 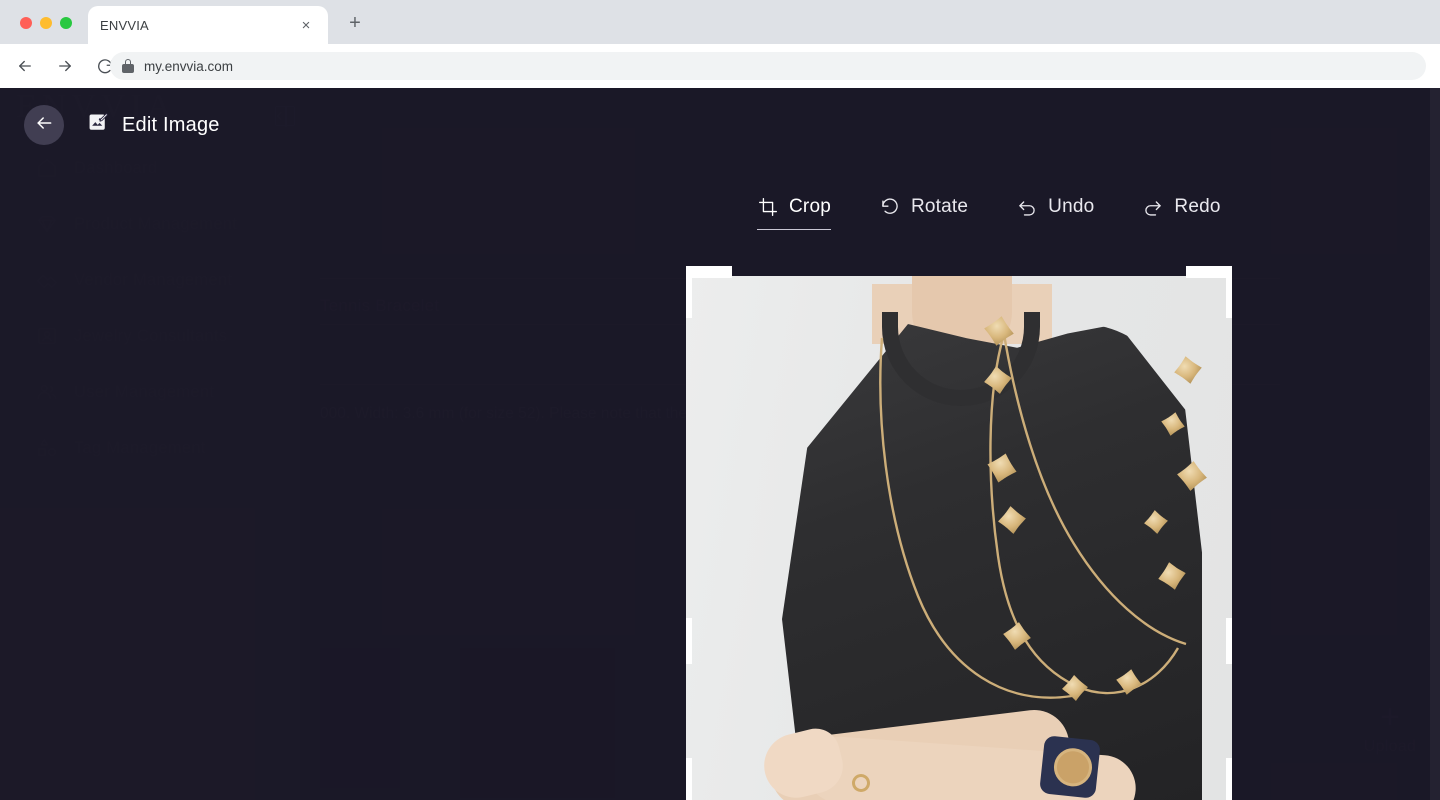 What do you see at coordinates (128, 66) in the screenshot?
I see `lock-icon` at bounding box center [128, 66].